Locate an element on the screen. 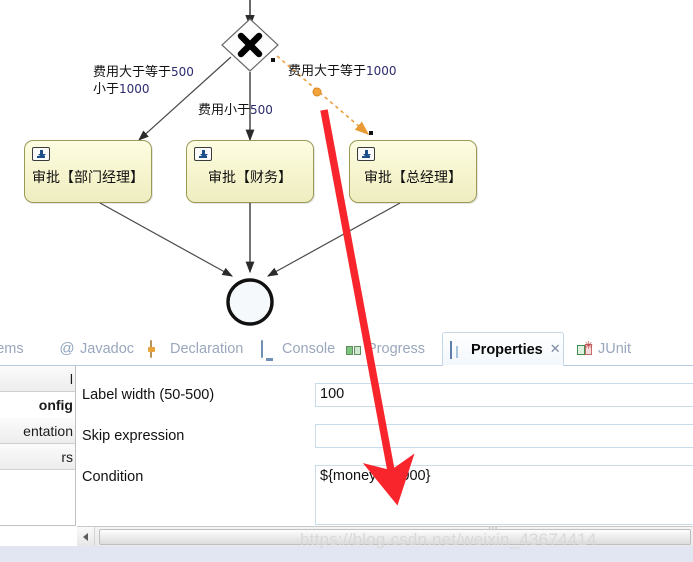 This screenshot has width=693, height=562. declaration-icon is located at coordinates (157, 349).